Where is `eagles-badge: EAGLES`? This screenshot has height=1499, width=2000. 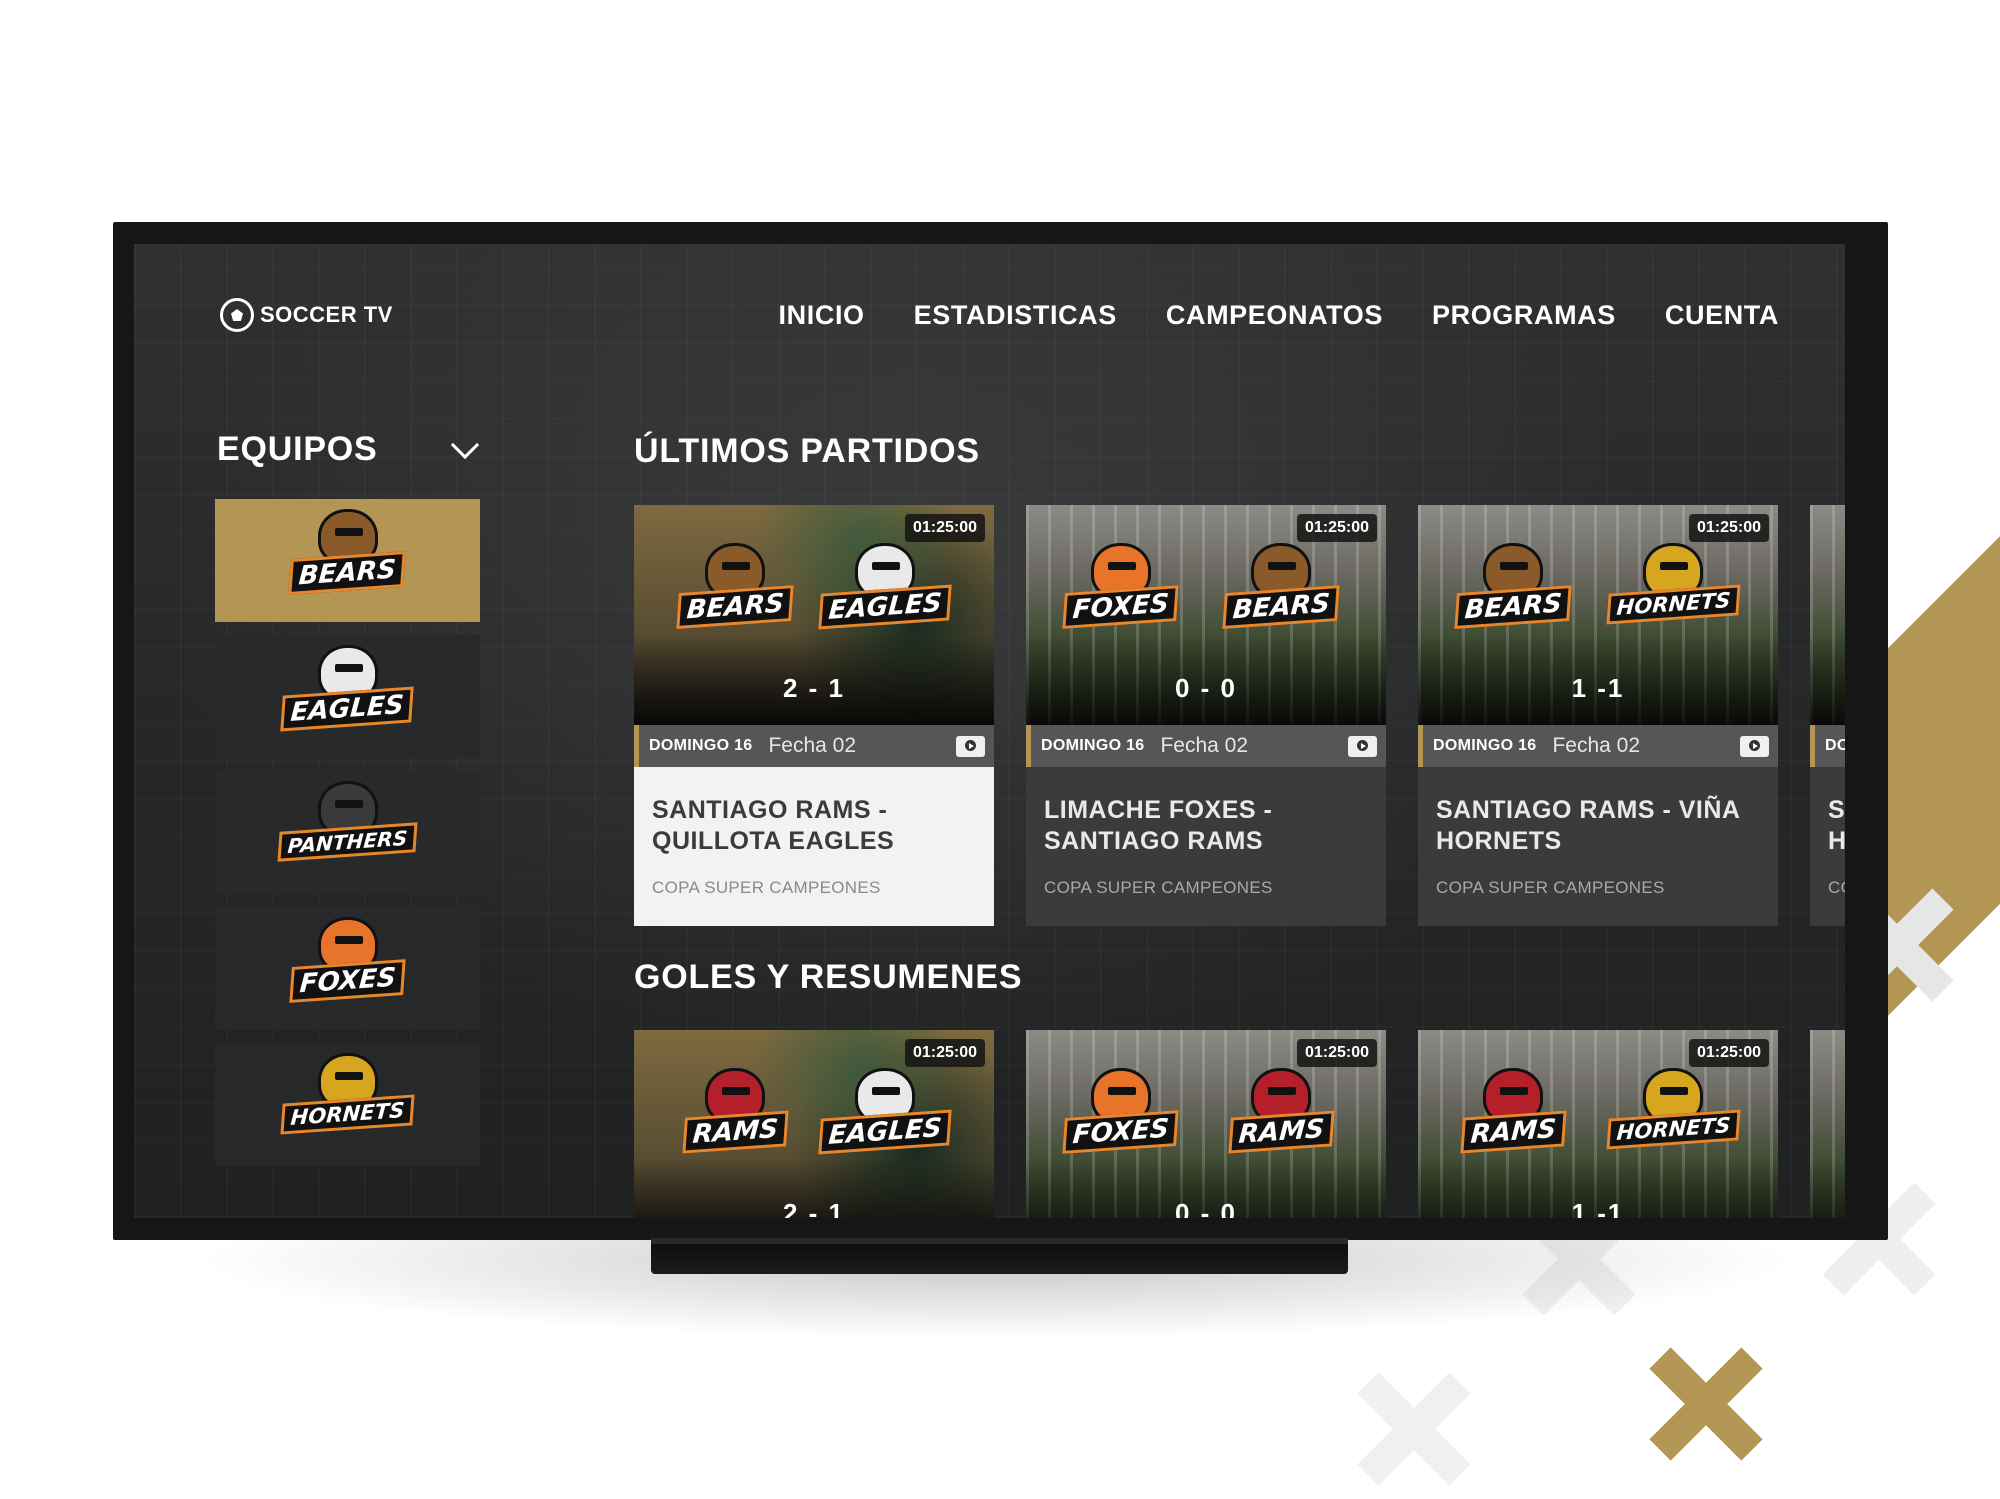
eagles-badge: EAGLES is located at coordinates (347, 696).